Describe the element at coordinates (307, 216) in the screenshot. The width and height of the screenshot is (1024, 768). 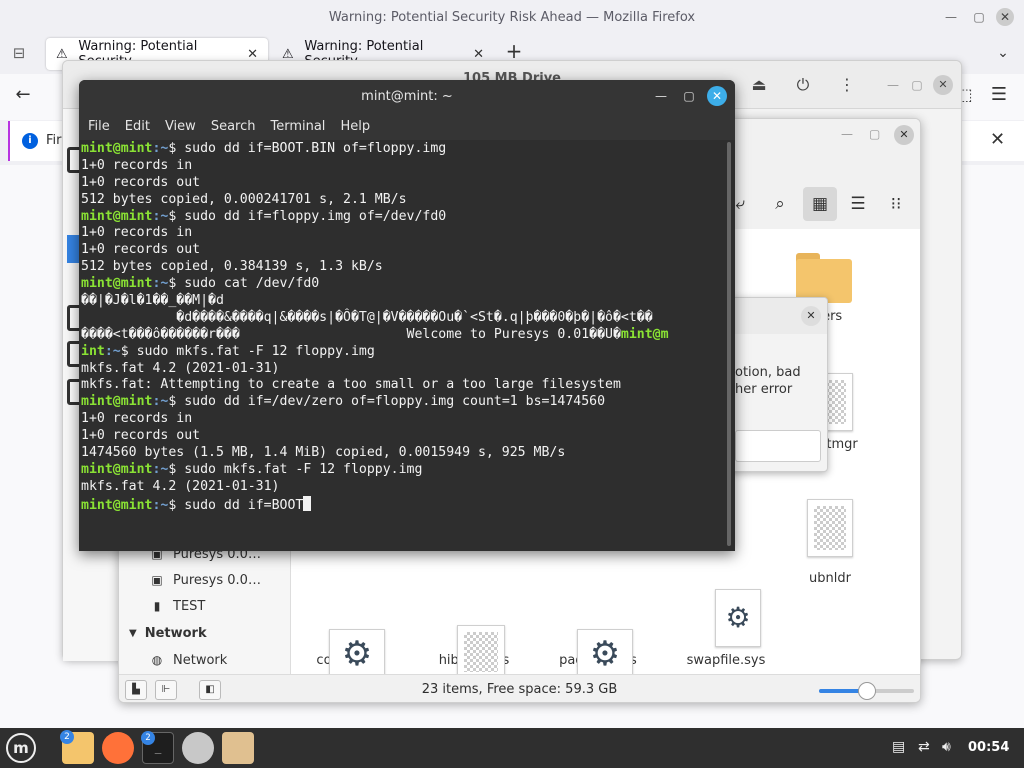
I see `terminal-text: $ sudo dd if=floppy.img of=/dev/fd0` at that location.